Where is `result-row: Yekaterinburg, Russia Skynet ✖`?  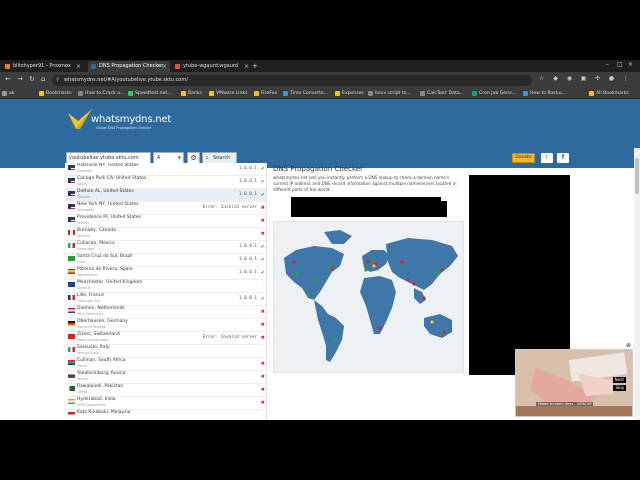
result-row: Yekaterinburg, Russia Skynet ✖ is located at coordinates (165, 377).